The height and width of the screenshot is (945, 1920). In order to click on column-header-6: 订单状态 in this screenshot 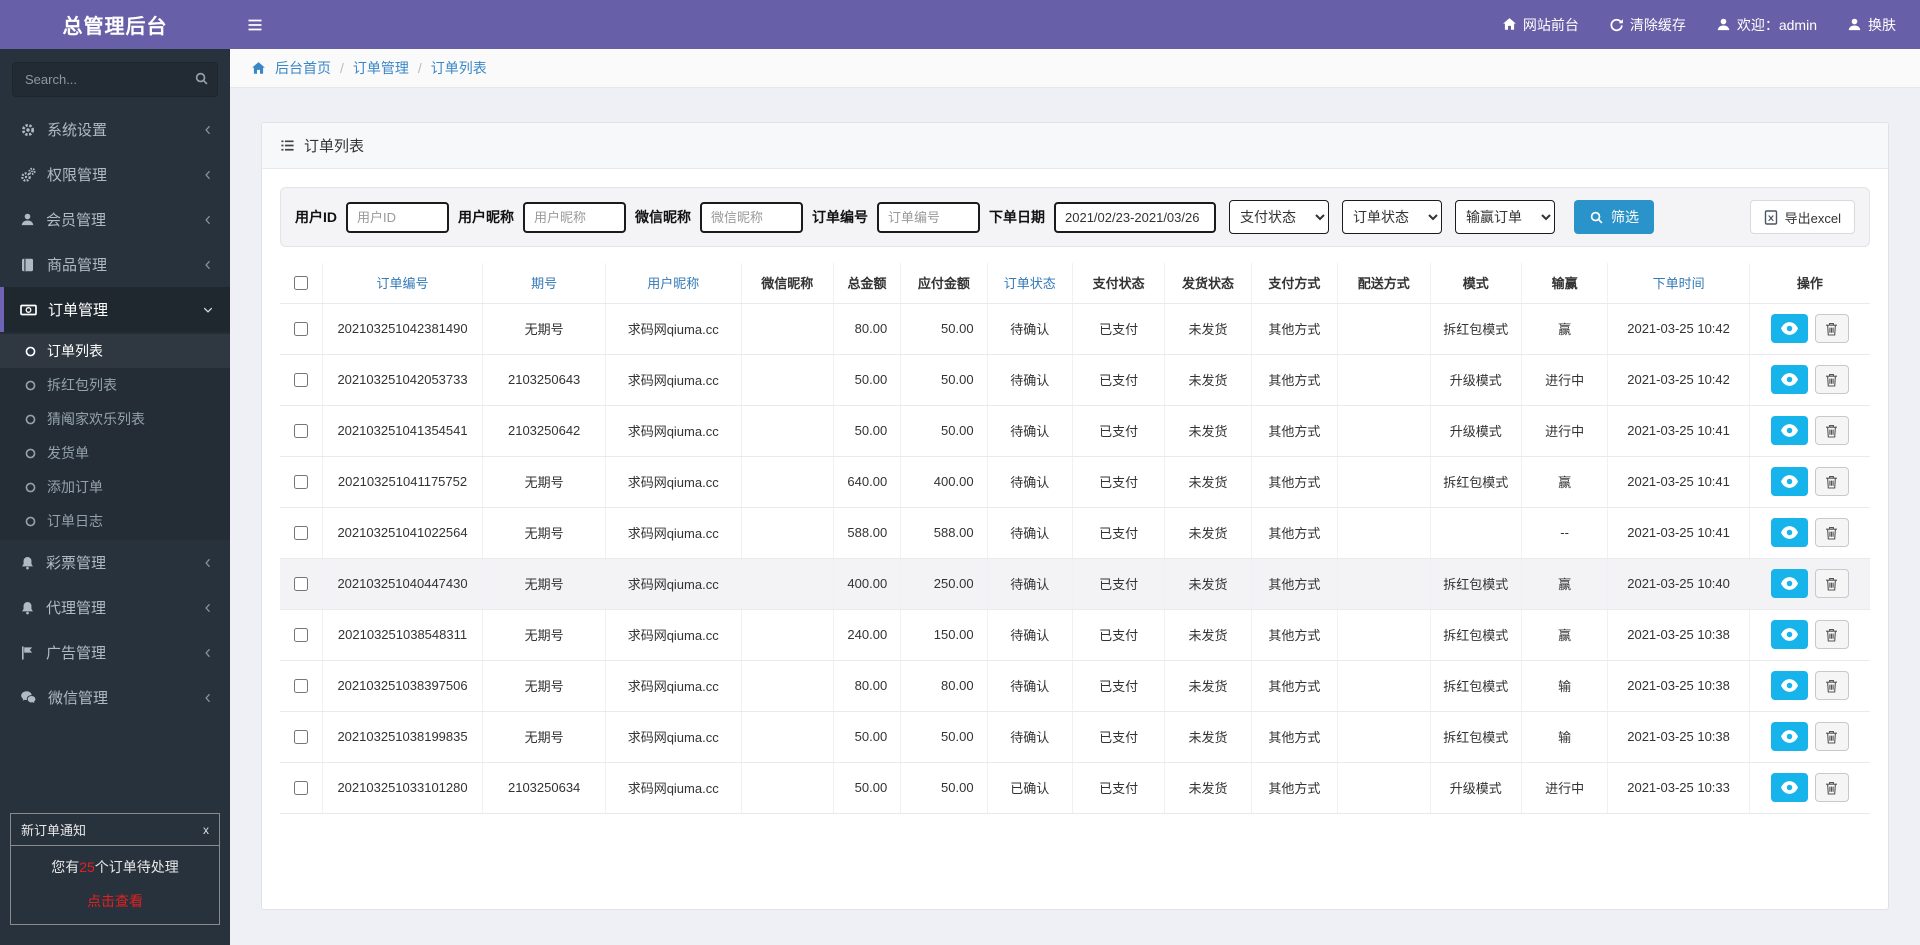, I will do `click(1029, 283)`.